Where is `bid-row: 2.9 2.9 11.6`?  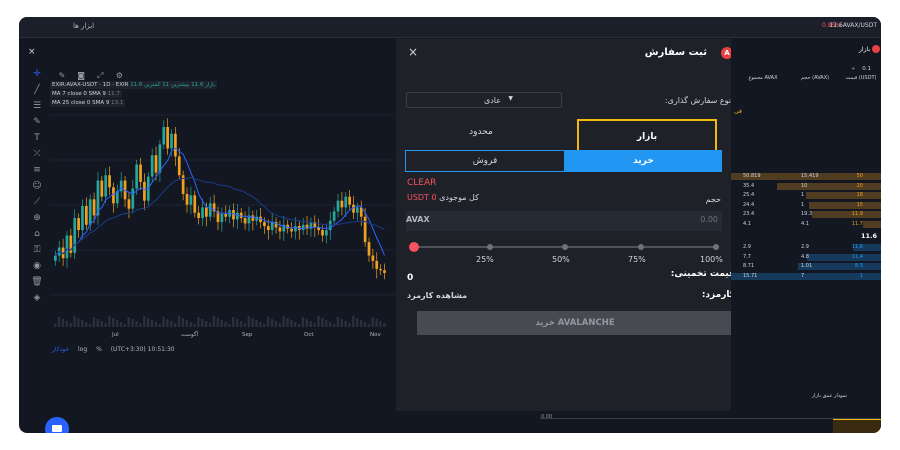 bid-row: 2.9 2.9 11.6 is located at coordinates (806, 247).